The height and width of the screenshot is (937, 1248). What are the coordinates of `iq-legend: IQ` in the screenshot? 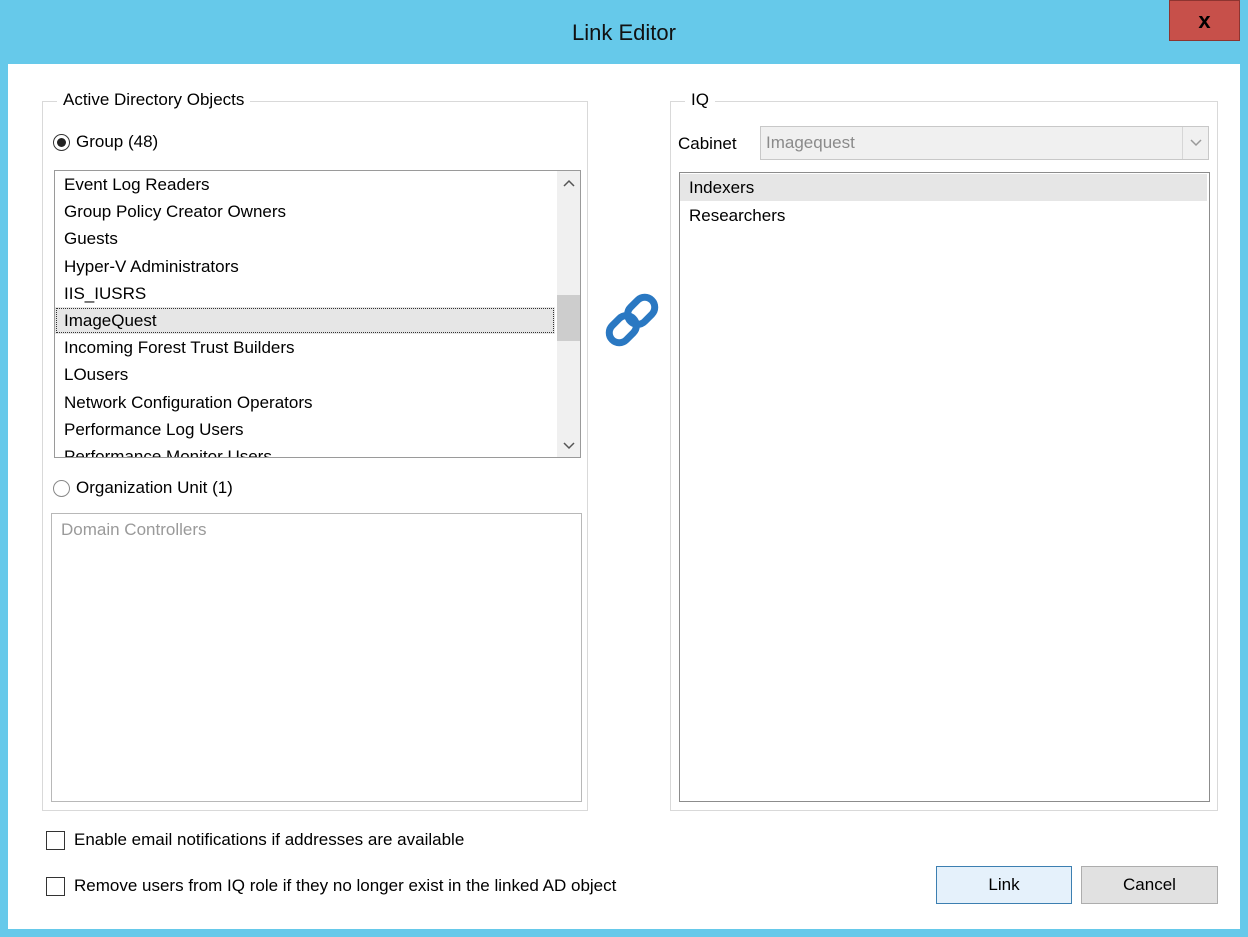 It's located at (700, 100).